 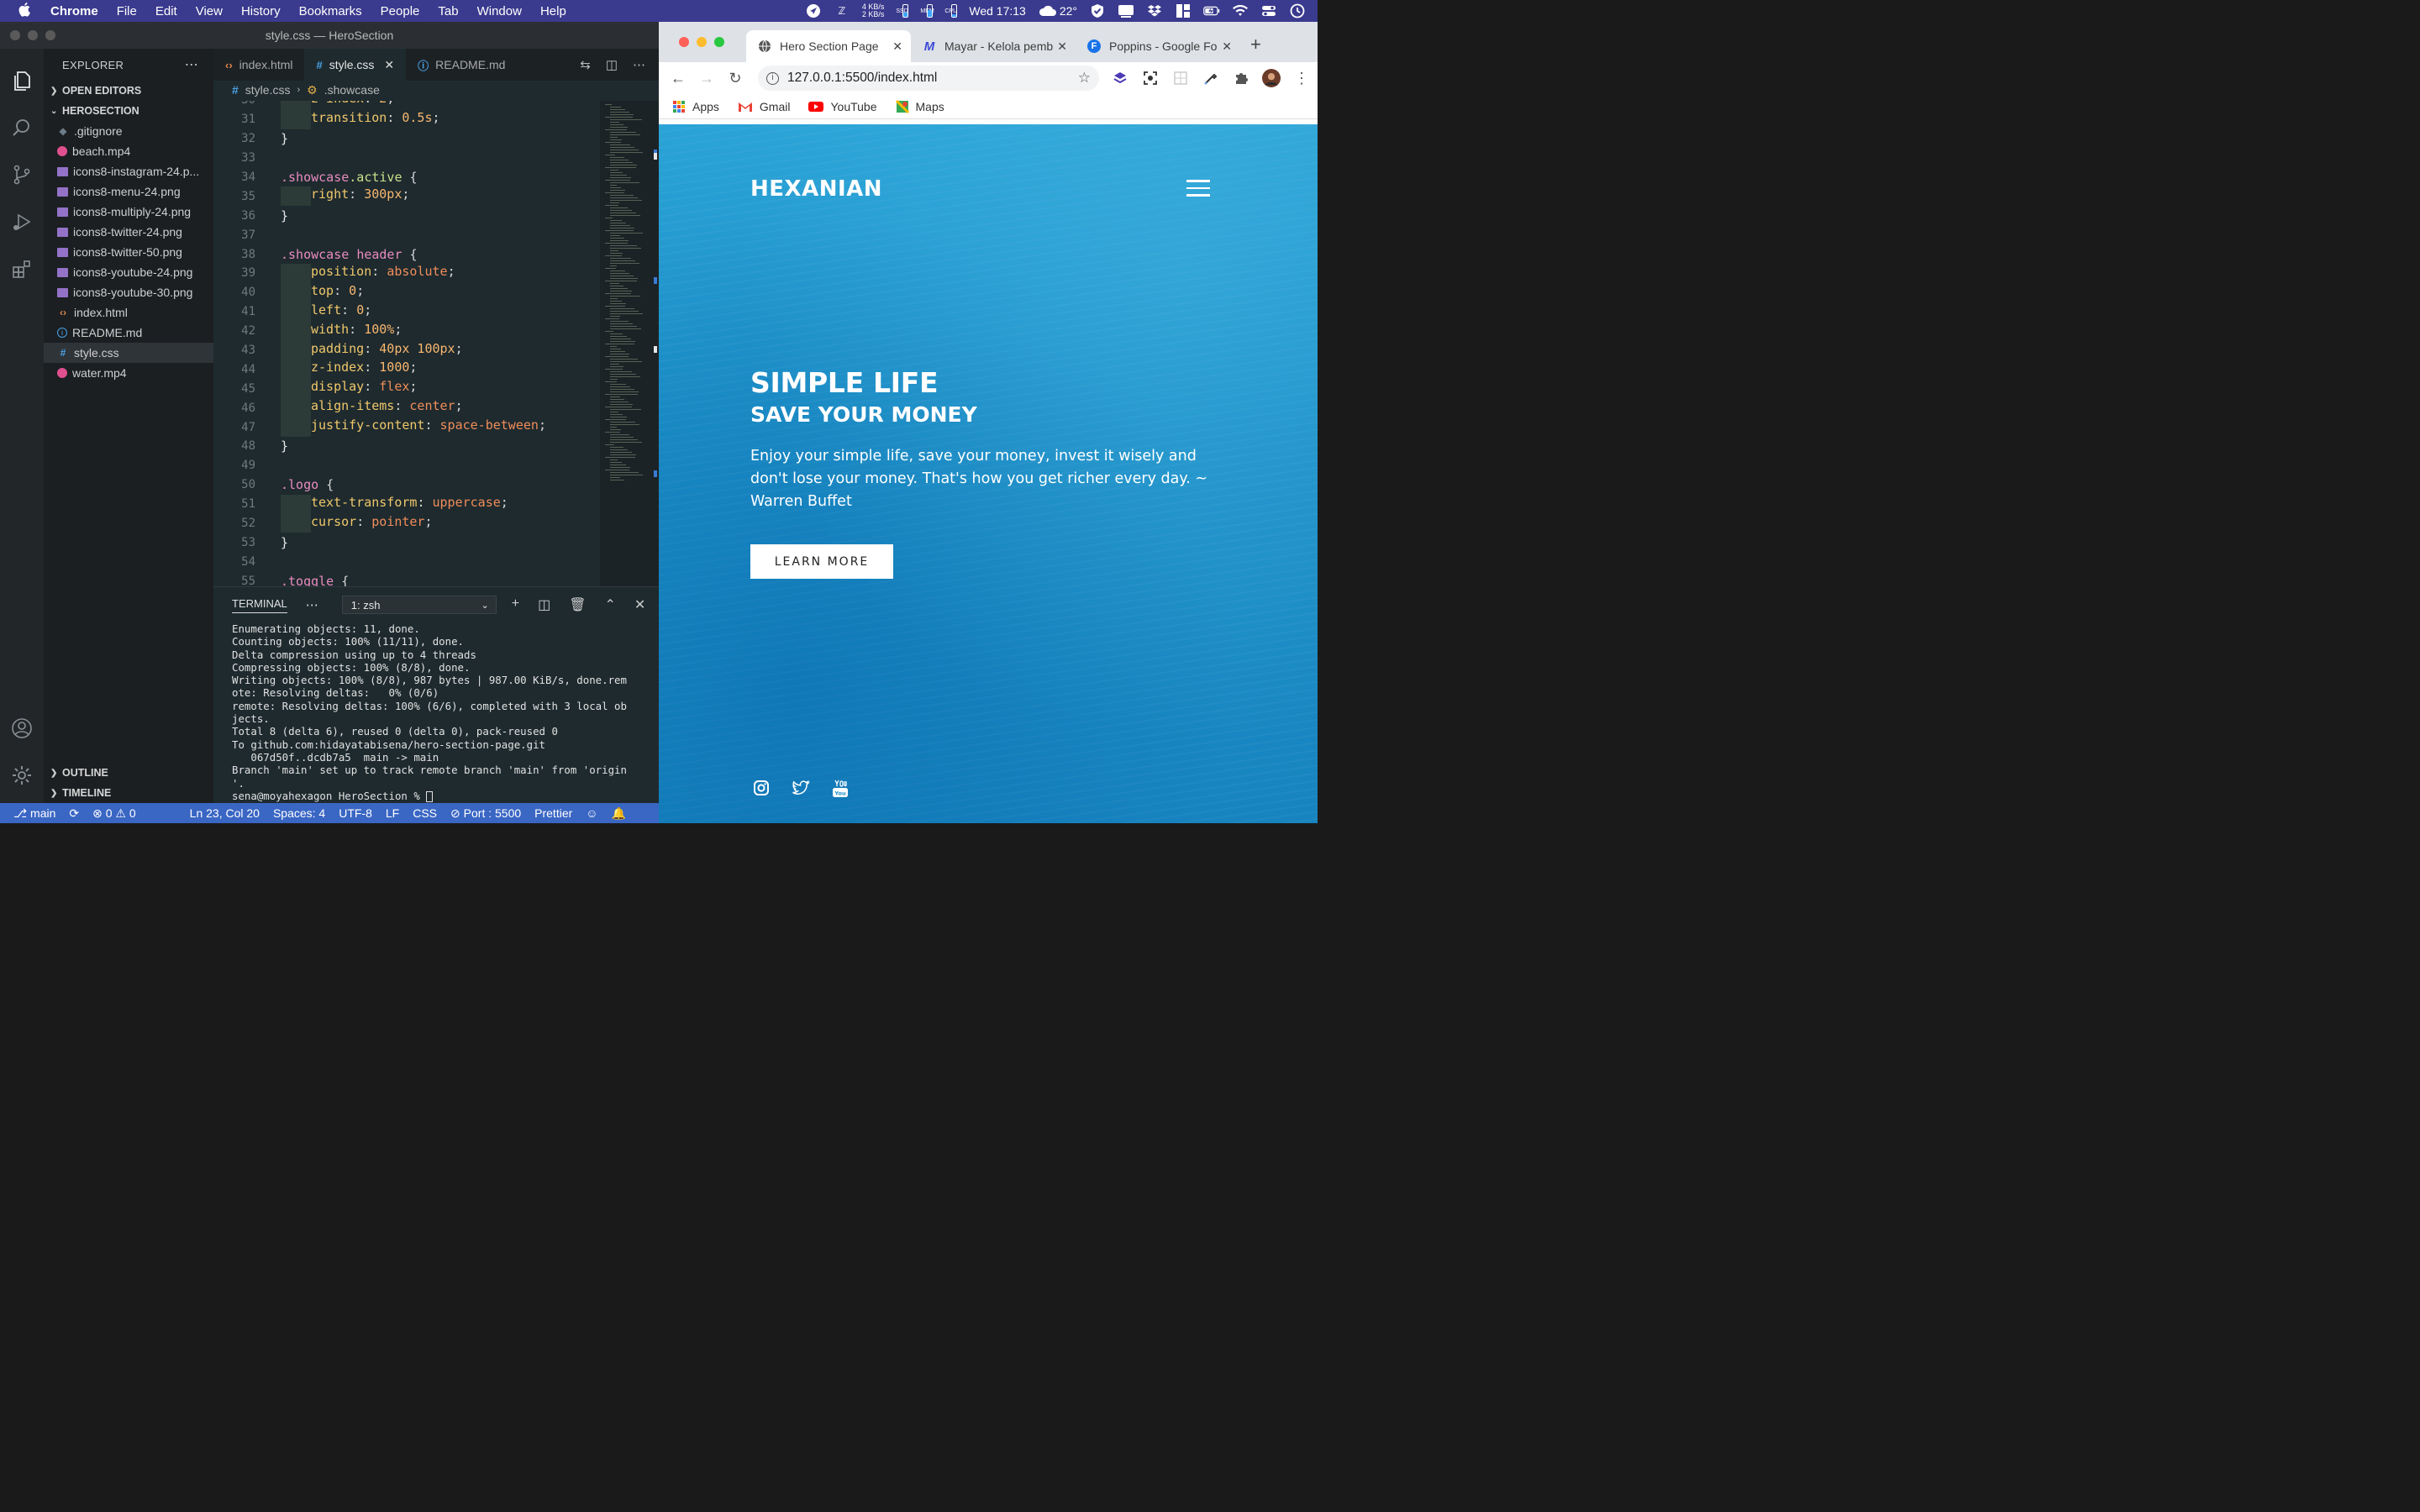 I want to click on notification-icon, so click(x=1126, y=10).